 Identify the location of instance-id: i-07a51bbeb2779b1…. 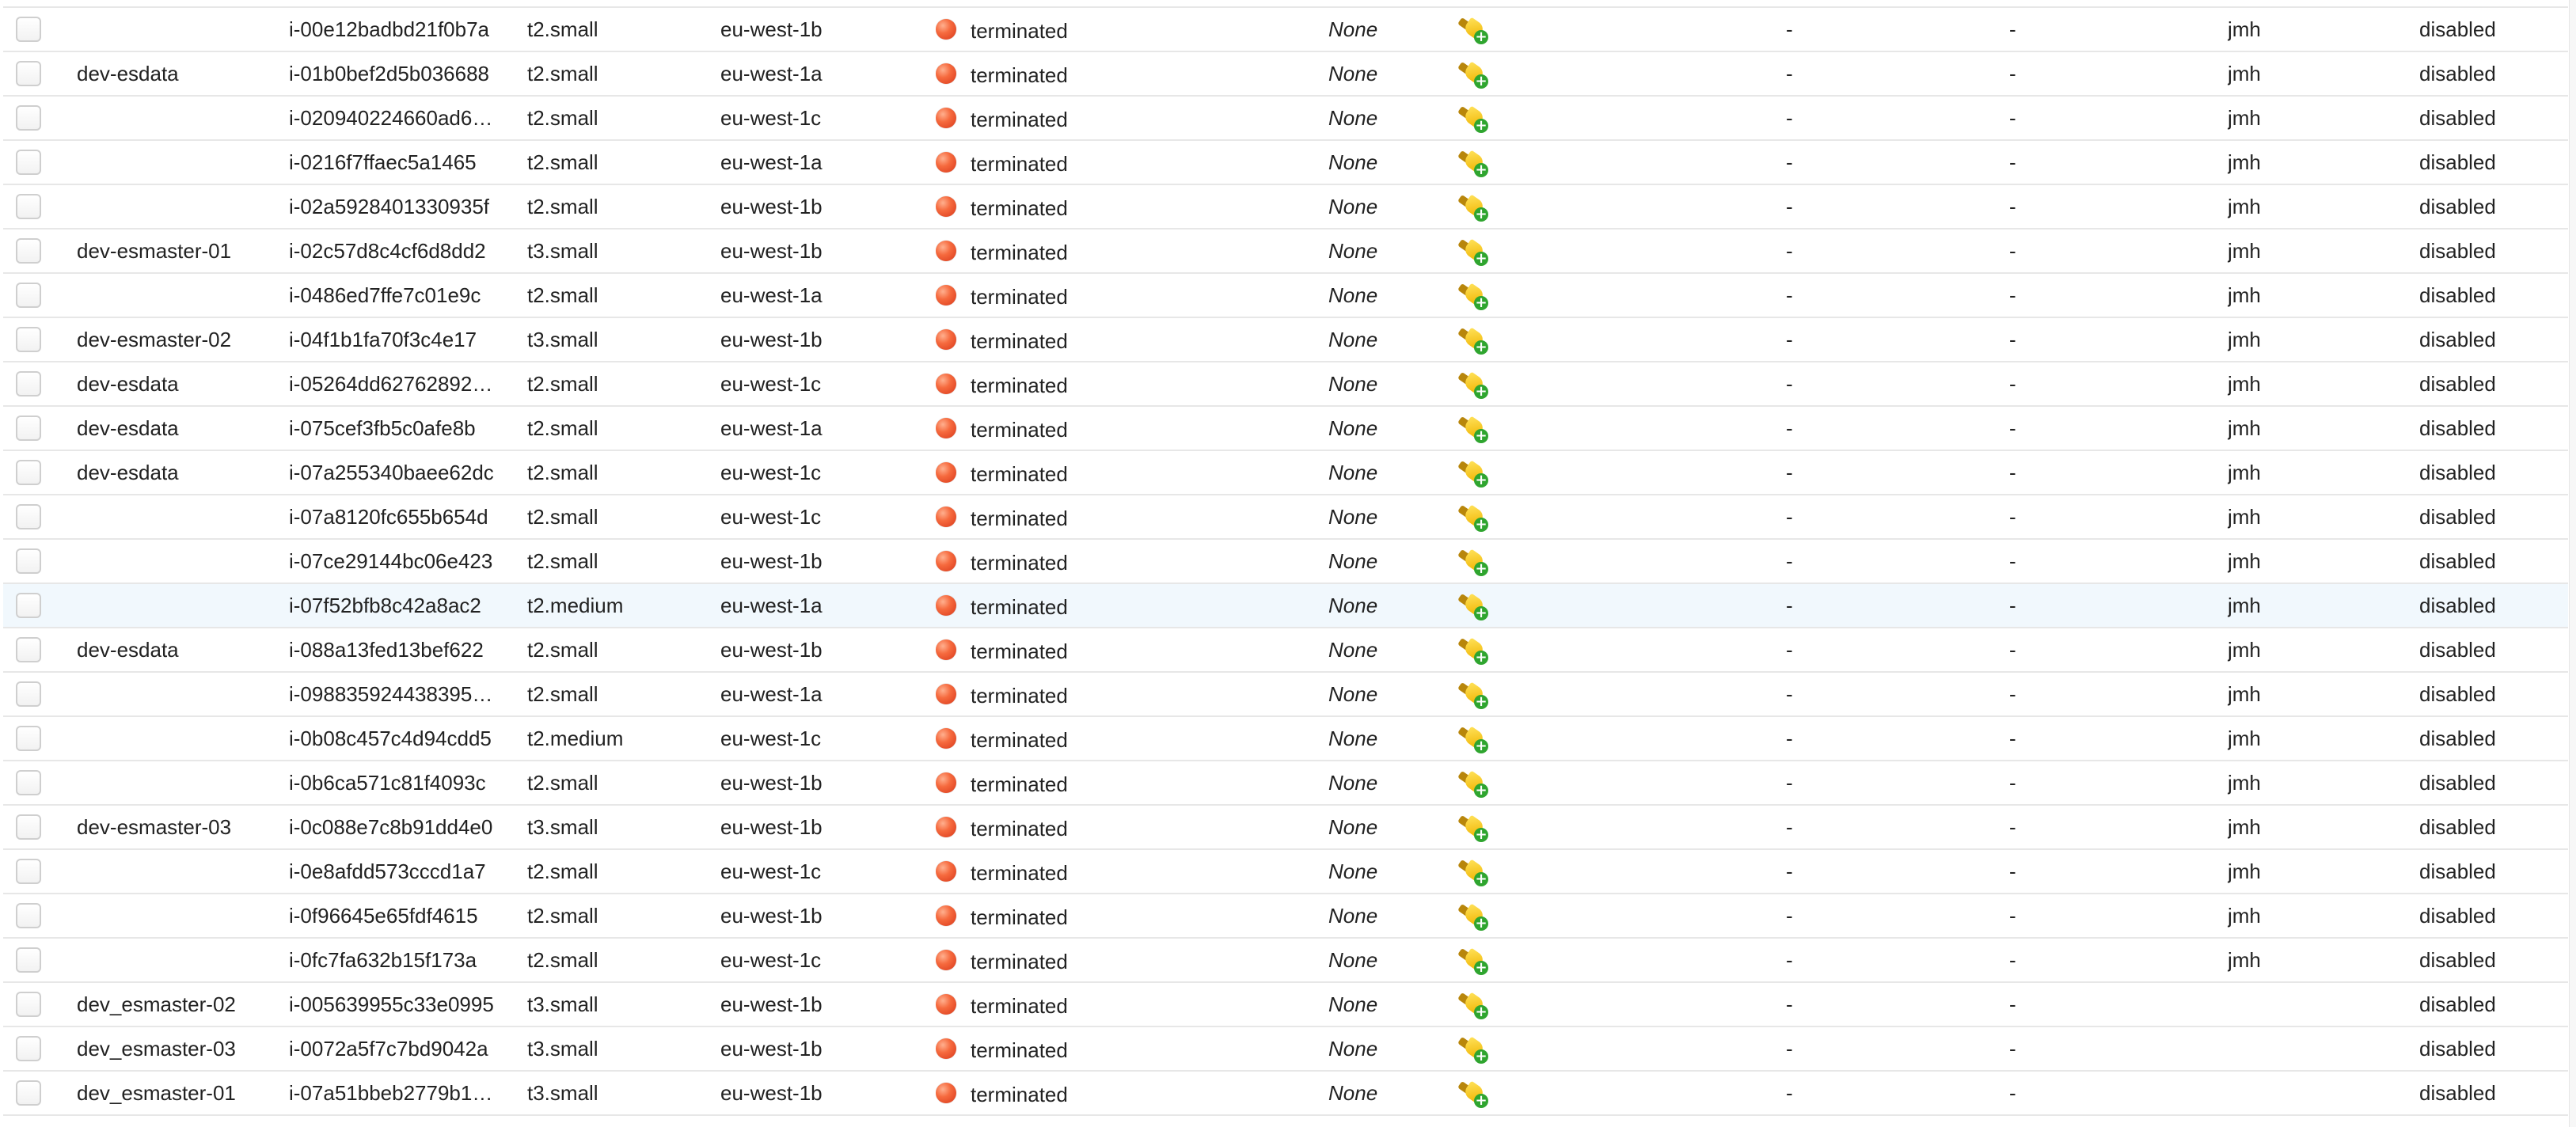
(395, 1093).